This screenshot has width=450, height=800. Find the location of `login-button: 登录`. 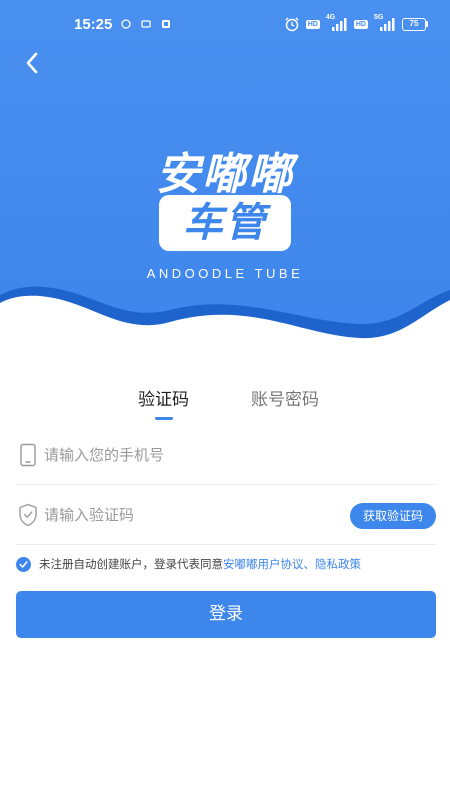

login-button: 登录 is located at coordinates (226, 614).